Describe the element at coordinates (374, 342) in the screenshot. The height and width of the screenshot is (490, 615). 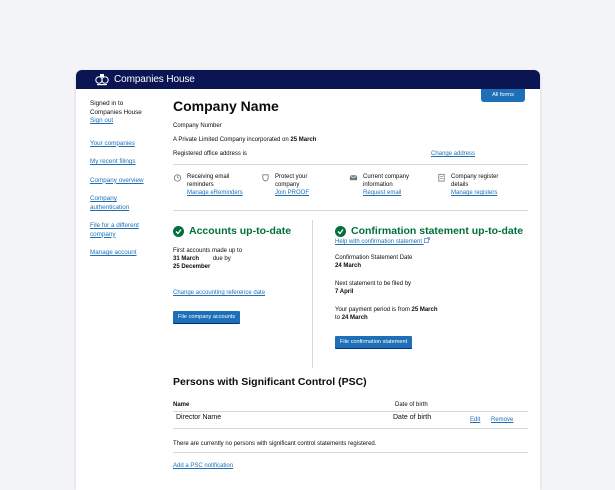
I see `file-confirmation-statement-button: File confirmation statement` at that location.